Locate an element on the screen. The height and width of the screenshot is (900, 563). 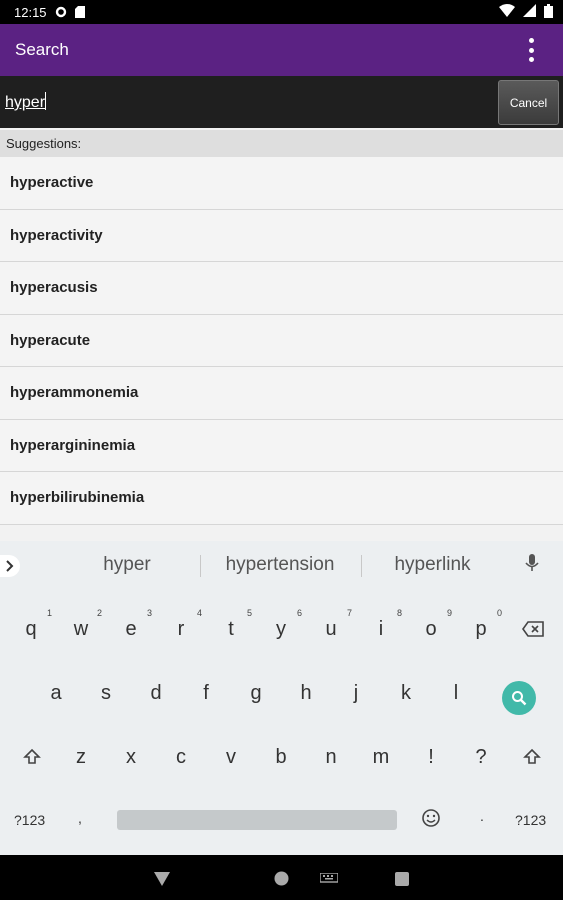
search-input-value: hyper is located at coordinates (25, 102).